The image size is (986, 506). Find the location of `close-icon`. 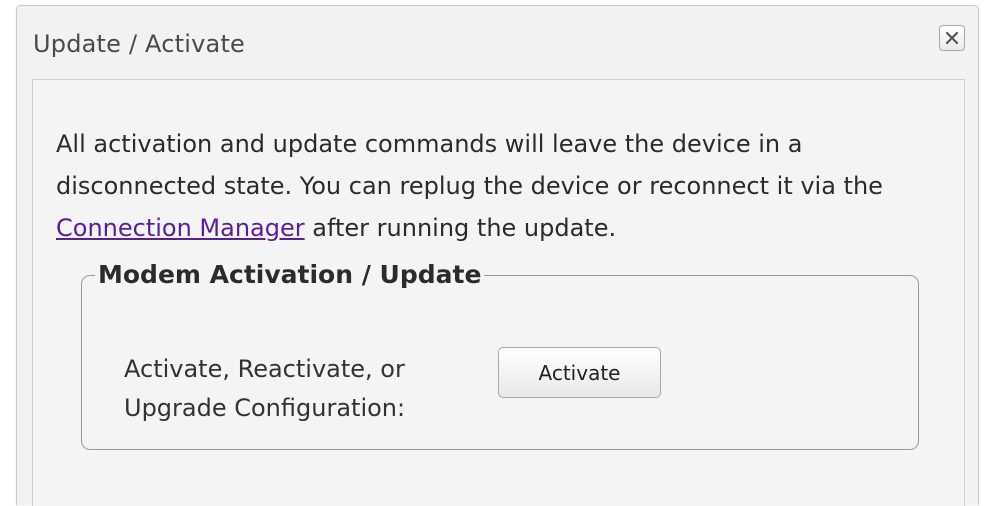

close-icon is located at coordinates (952, 38).